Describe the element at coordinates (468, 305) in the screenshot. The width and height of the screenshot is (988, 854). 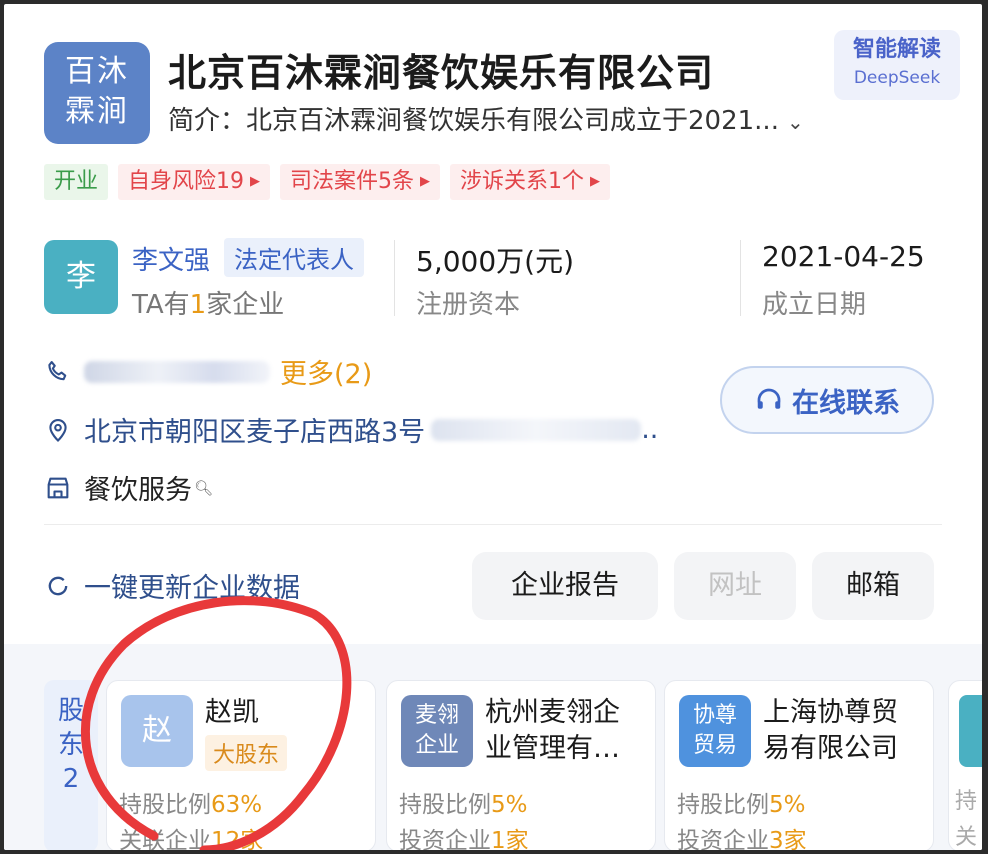
I see `registered-capital-label: 注册资本` at that location.